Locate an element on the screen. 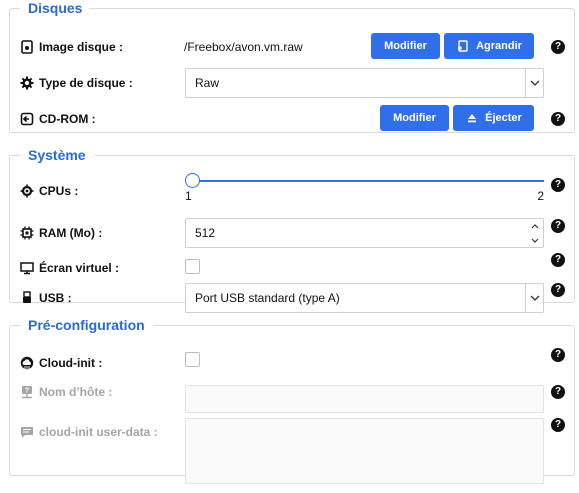  row-type-disque: Type de disque : Raw is located at coordinates (292, 83).